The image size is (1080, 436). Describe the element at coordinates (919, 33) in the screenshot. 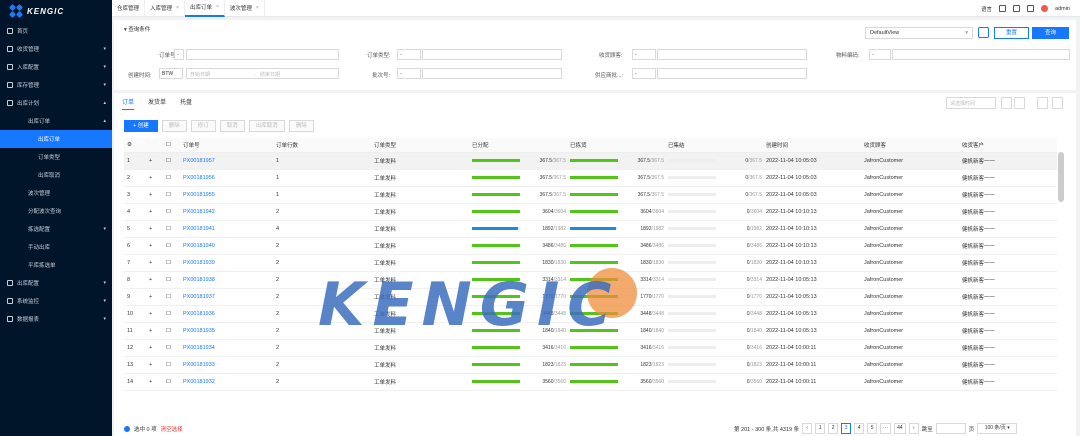

I see `view-select: DefaultView ▾` at that location.